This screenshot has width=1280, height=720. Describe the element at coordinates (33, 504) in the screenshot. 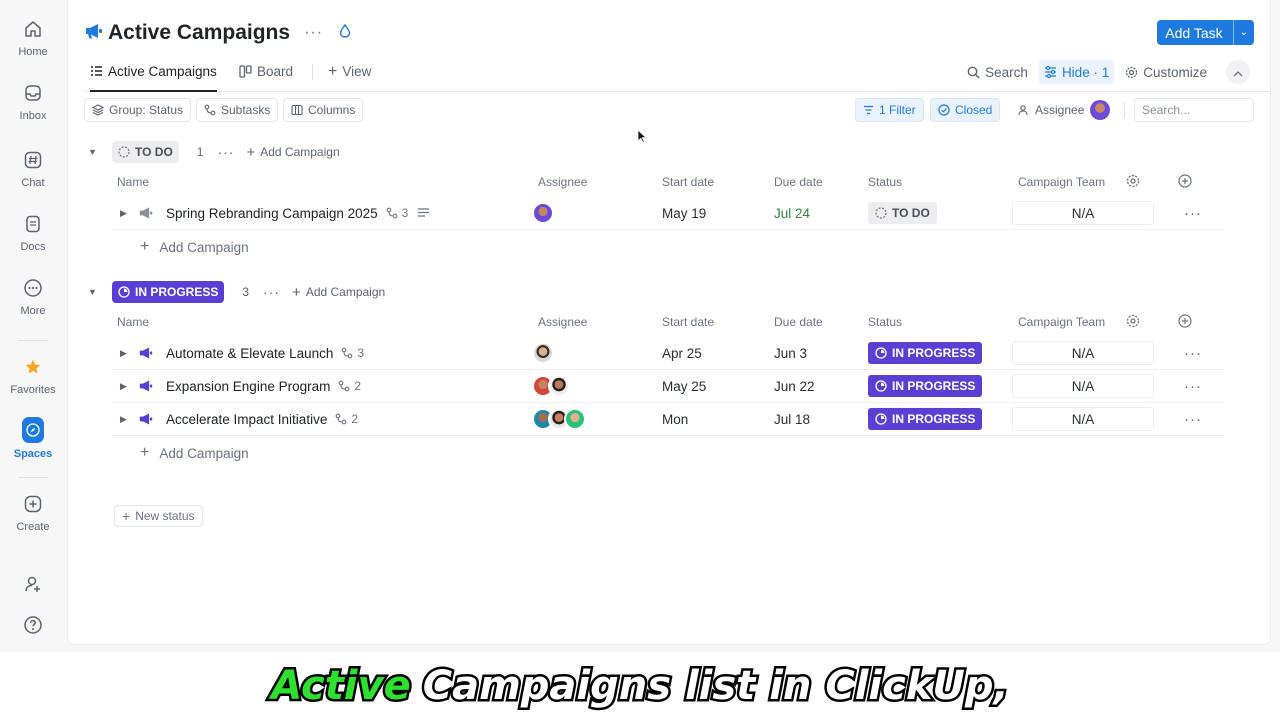

I see `plus-square-icon` at that location.